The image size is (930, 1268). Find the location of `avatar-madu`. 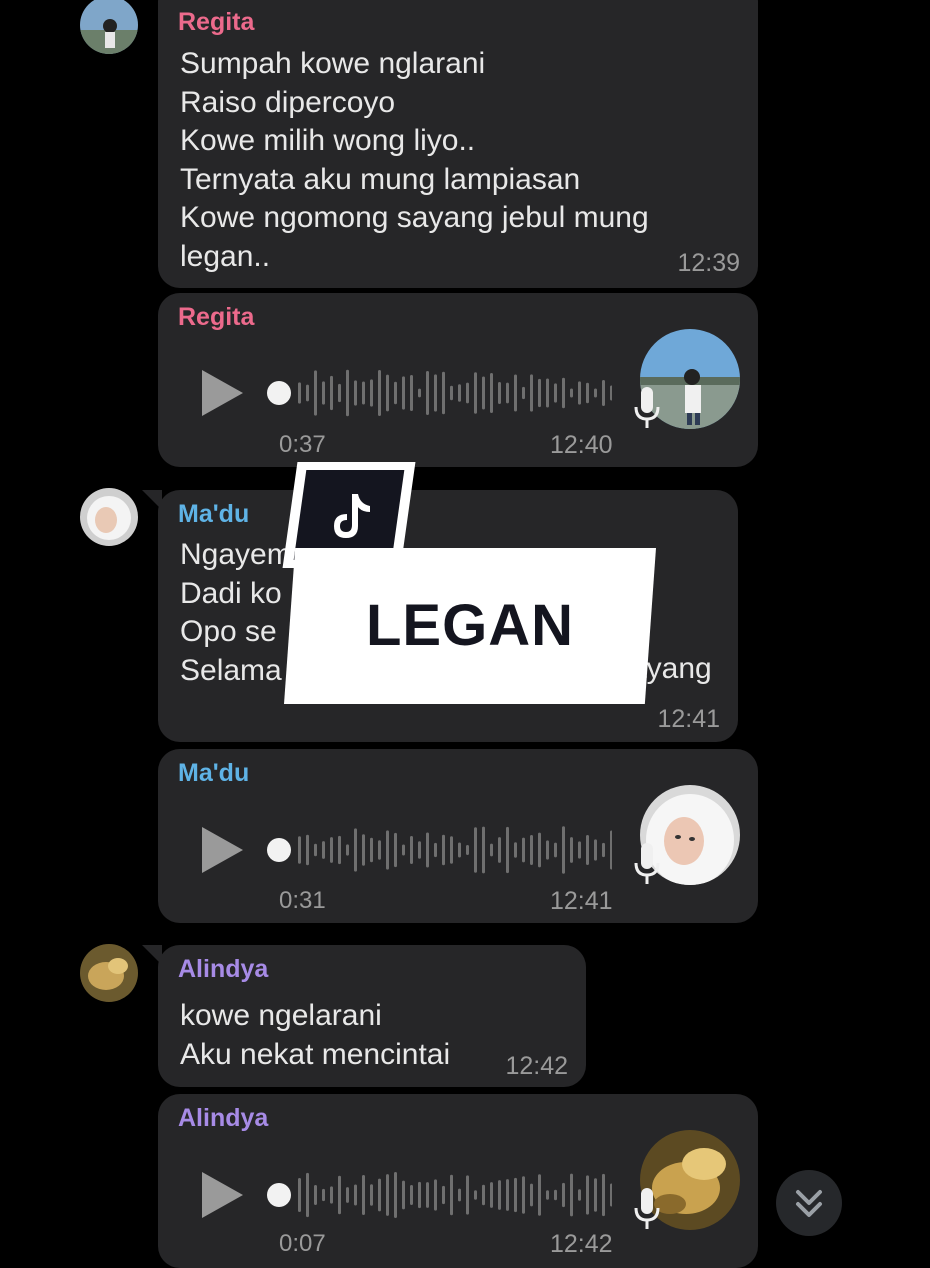

avatar-madu is located at coordinates (109, 517).